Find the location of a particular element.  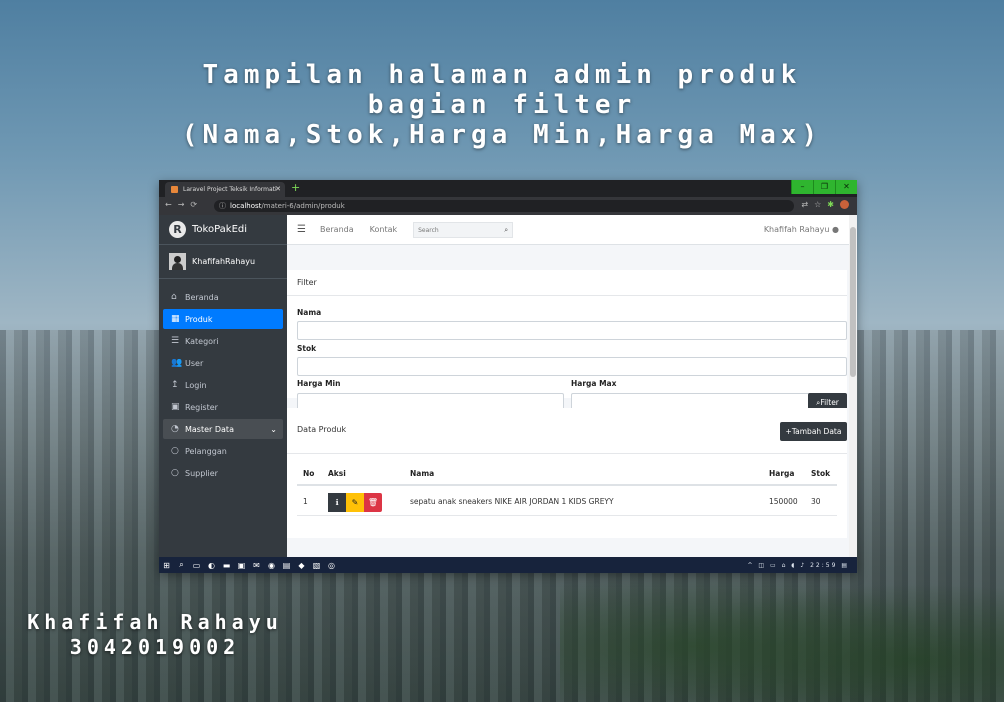

url-path: /materi-6/admin/produk is located at coordinates (303, 206).